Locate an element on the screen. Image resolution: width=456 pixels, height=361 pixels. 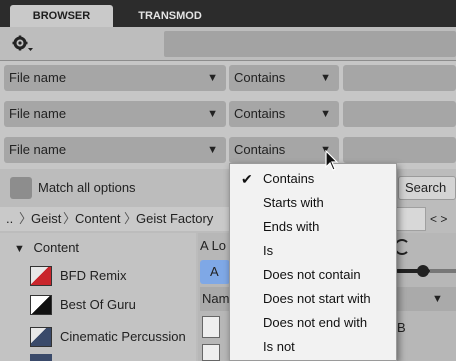
gear-icon is located at coordinates (23, 44).